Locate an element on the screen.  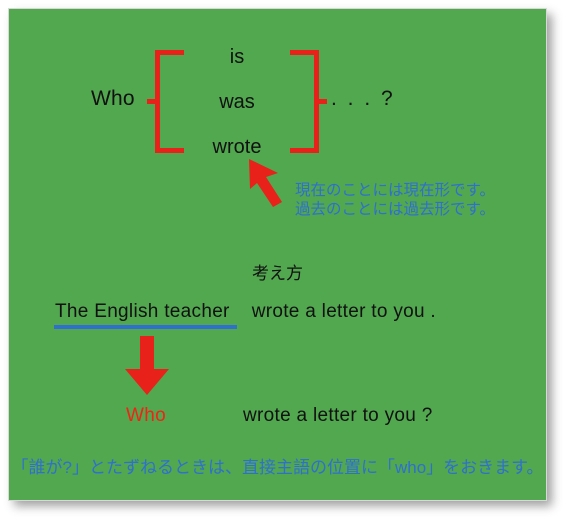
example-result-subject: Who is located at coordinates (146, 415).